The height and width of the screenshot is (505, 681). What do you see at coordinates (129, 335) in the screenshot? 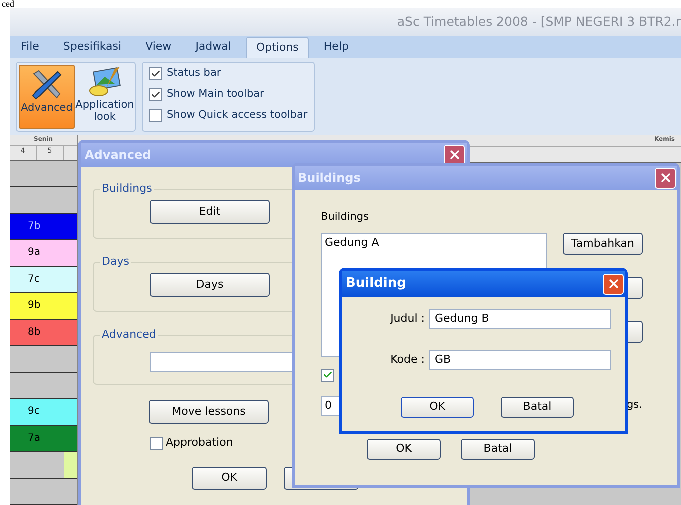
I see `group-title: Advanced` at bounding box center [129, 335].